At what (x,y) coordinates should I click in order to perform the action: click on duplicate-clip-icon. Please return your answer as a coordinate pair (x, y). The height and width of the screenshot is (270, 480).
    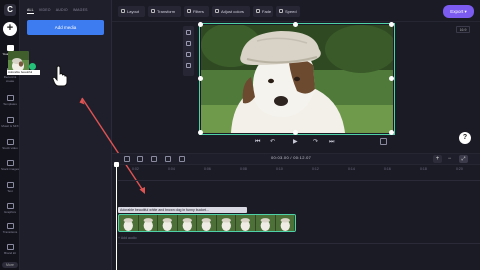
    Looking at the image, I should click on (182, 159).